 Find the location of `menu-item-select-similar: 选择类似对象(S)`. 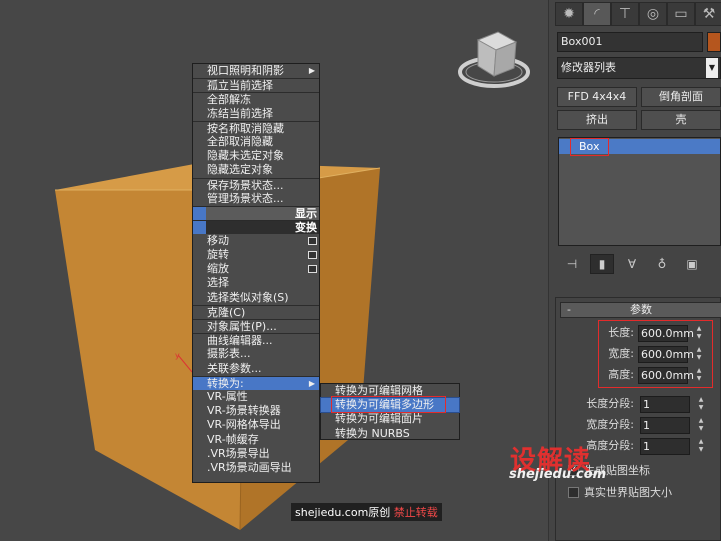

menu-item-select-similar: 选择类似对象(S) is located at coordinates (256, 298).